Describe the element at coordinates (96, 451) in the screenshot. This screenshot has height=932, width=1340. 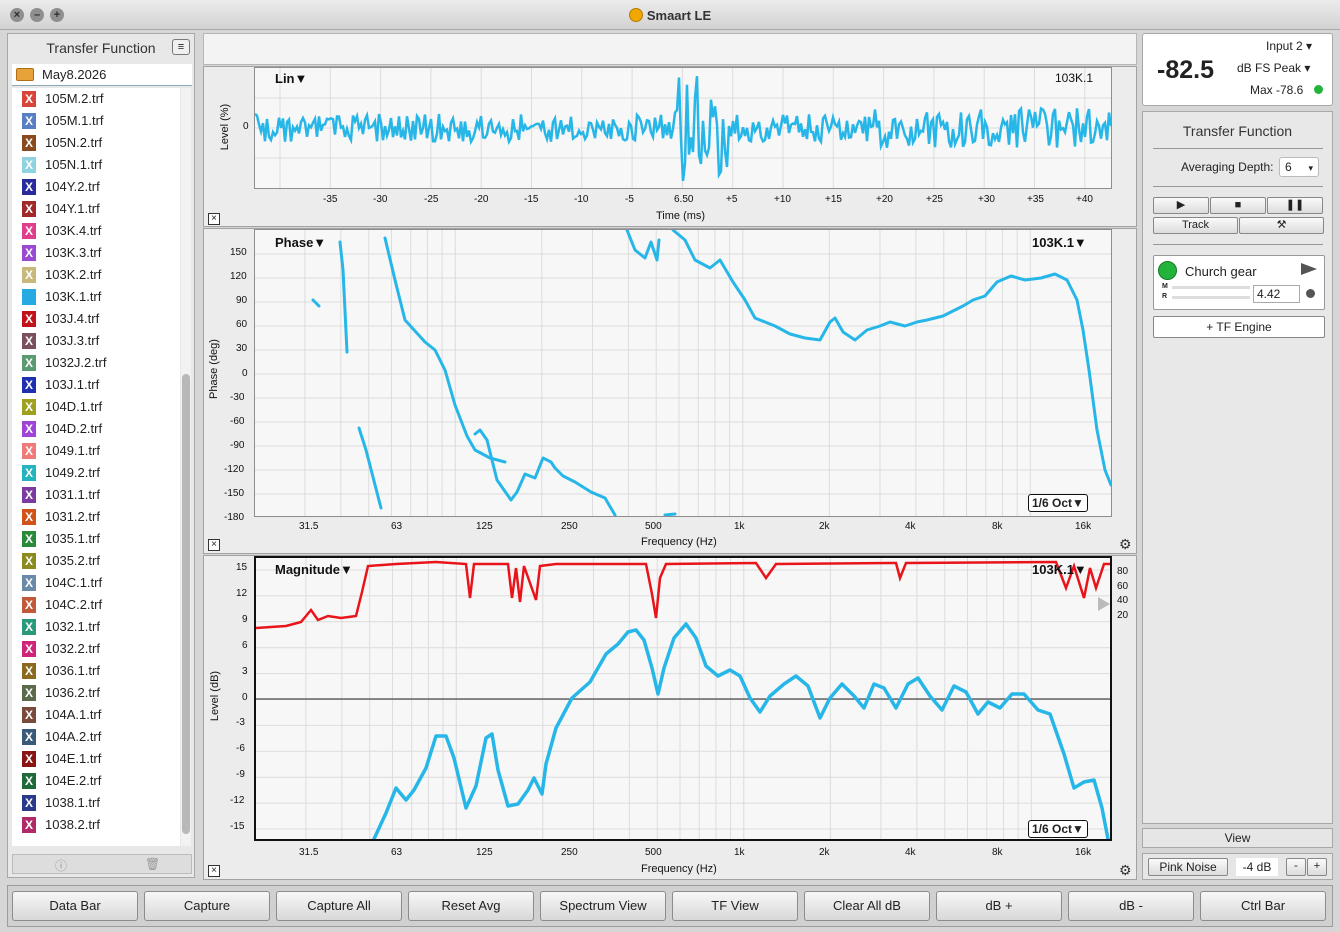
I see `file-list-item: X 1049.1.trf` at that location.